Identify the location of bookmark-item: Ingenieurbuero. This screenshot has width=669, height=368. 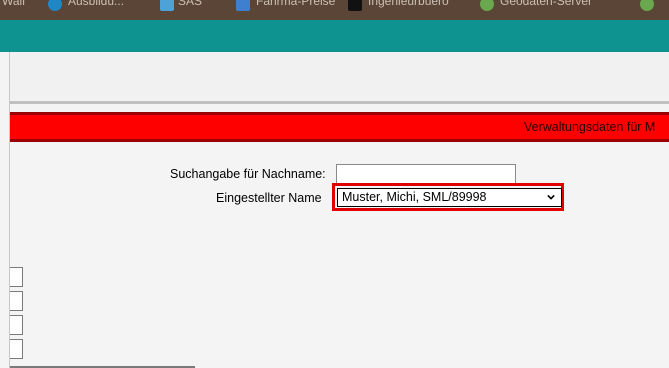
(408, 4).